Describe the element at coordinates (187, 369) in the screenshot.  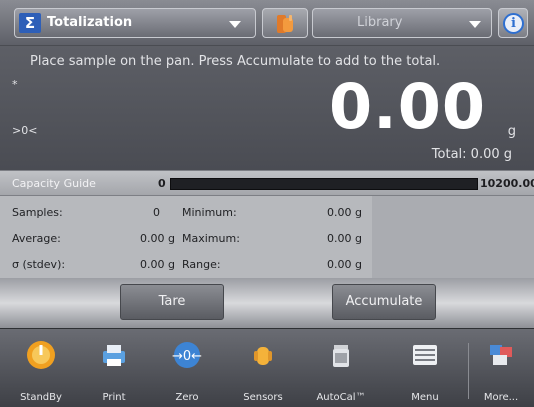
I see `zero-button: →0← Zero` at that location.